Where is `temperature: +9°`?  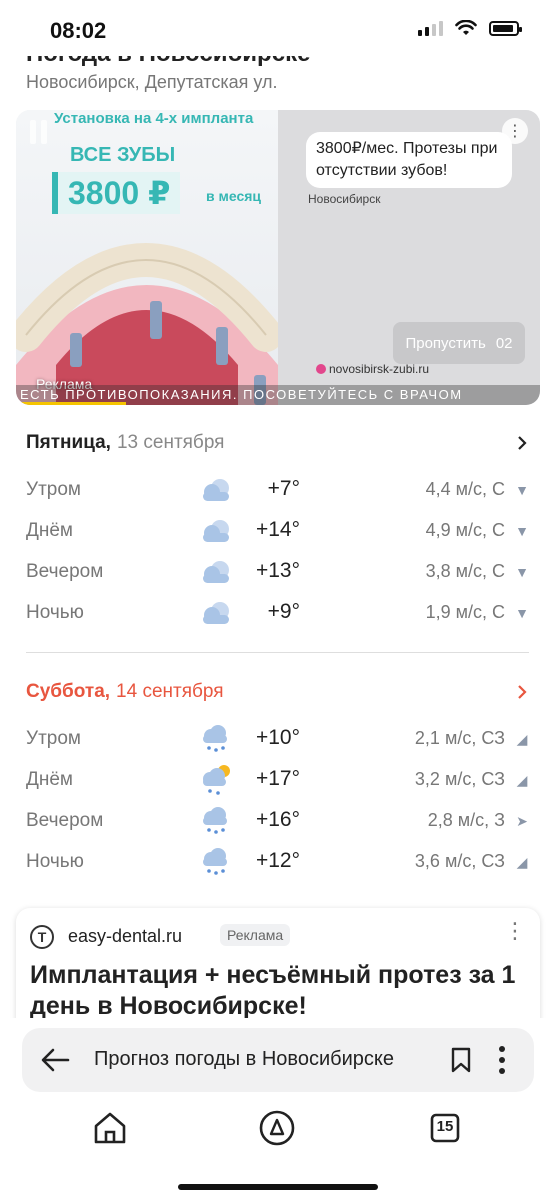 temperature: +9° is located at coordinates (283, 611).